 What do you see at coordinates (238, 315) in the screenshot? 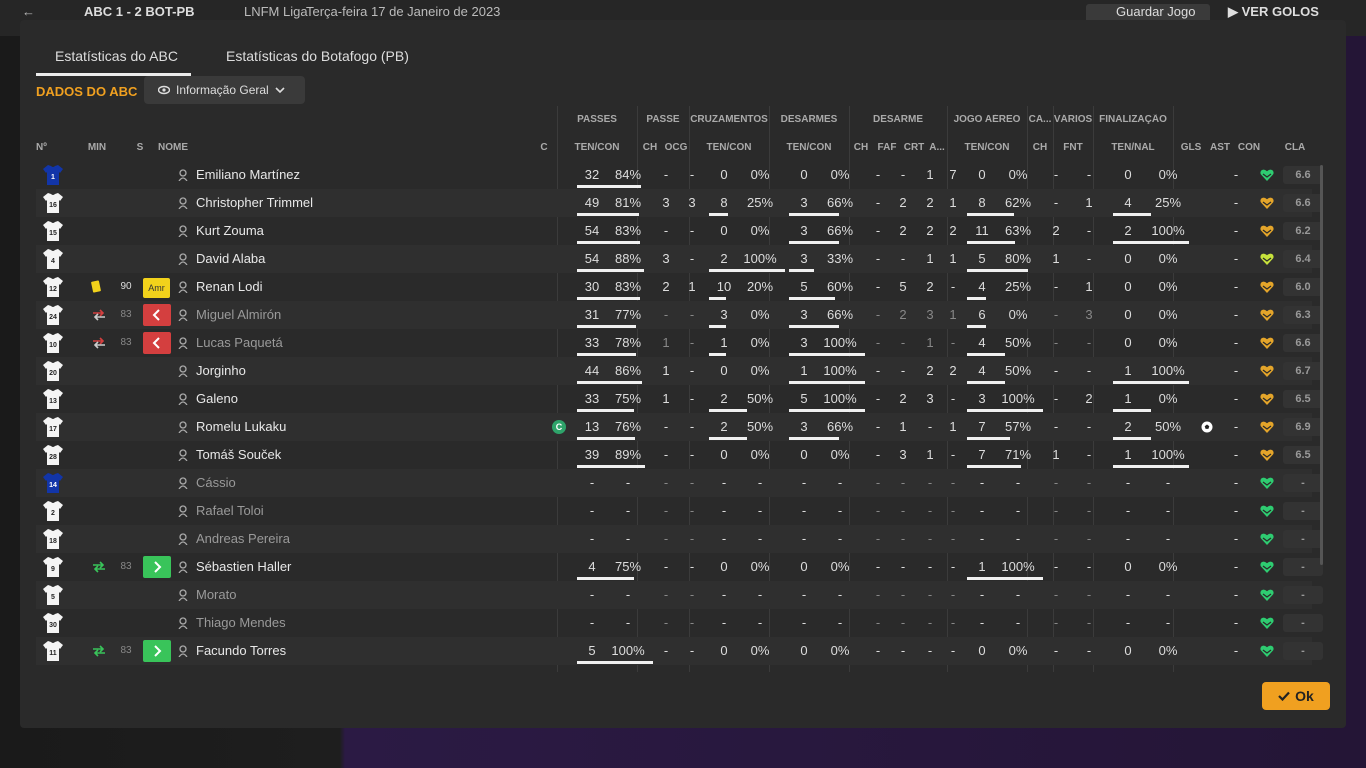
I see `player-name: Miguel Almirón` at bounding box center [238, 315].